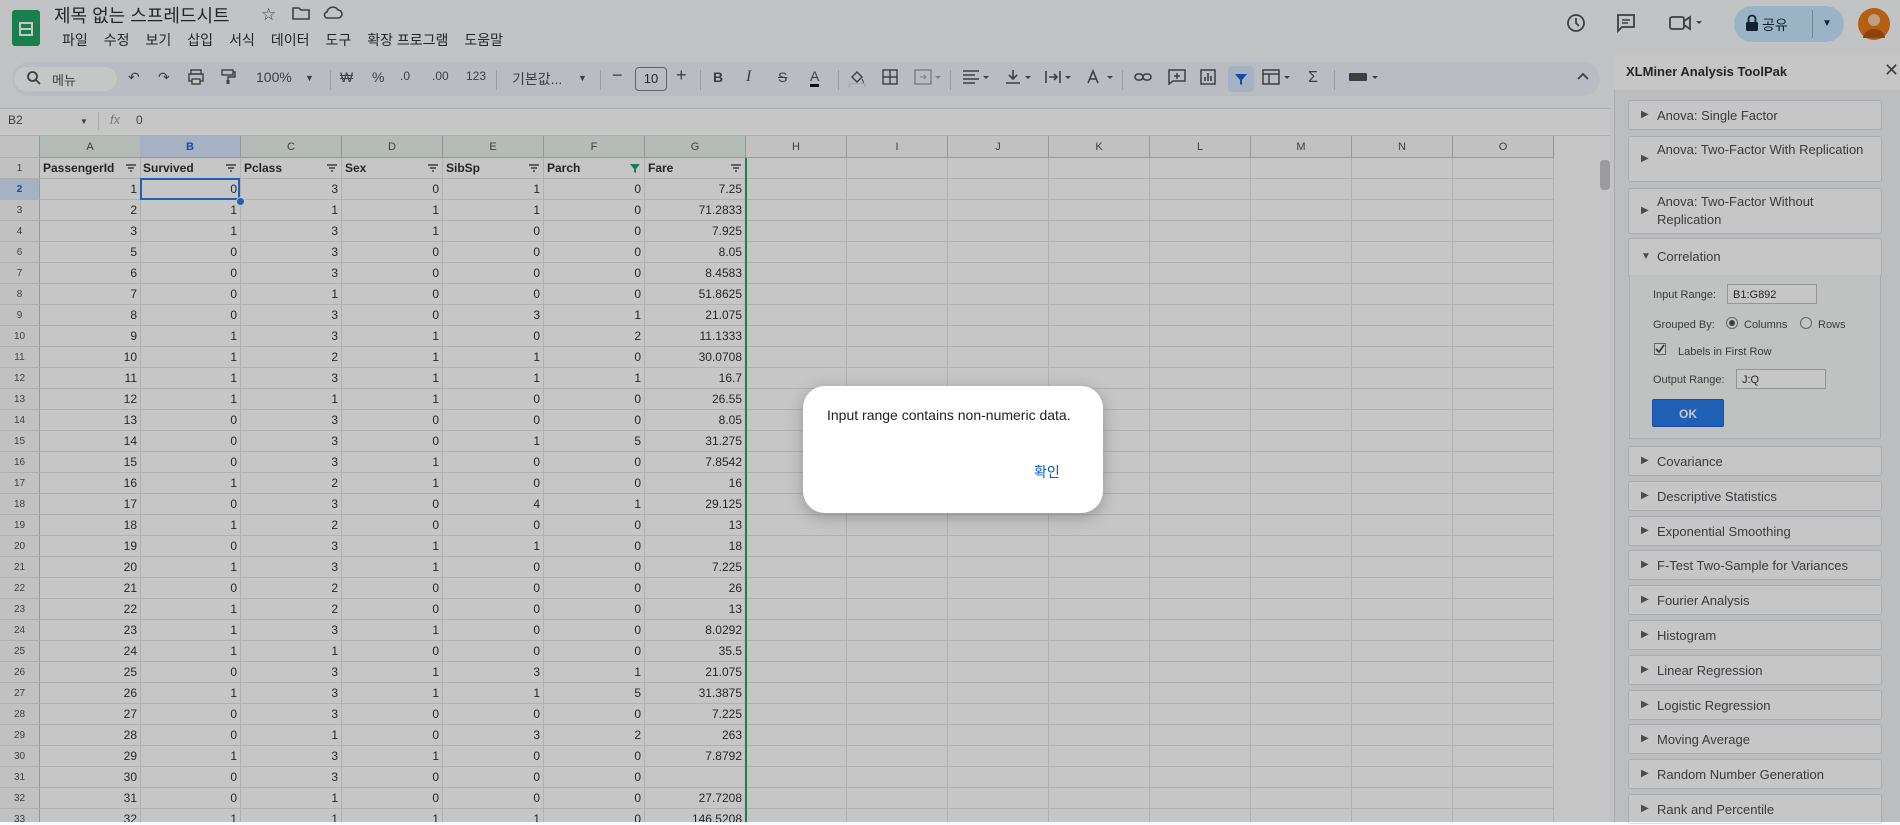 Image resolution: width=1900 pixels, height=825 pixels. Describe the element at coordinates (953, 449) in the screenshot. I see `alert-dialog` at that location.